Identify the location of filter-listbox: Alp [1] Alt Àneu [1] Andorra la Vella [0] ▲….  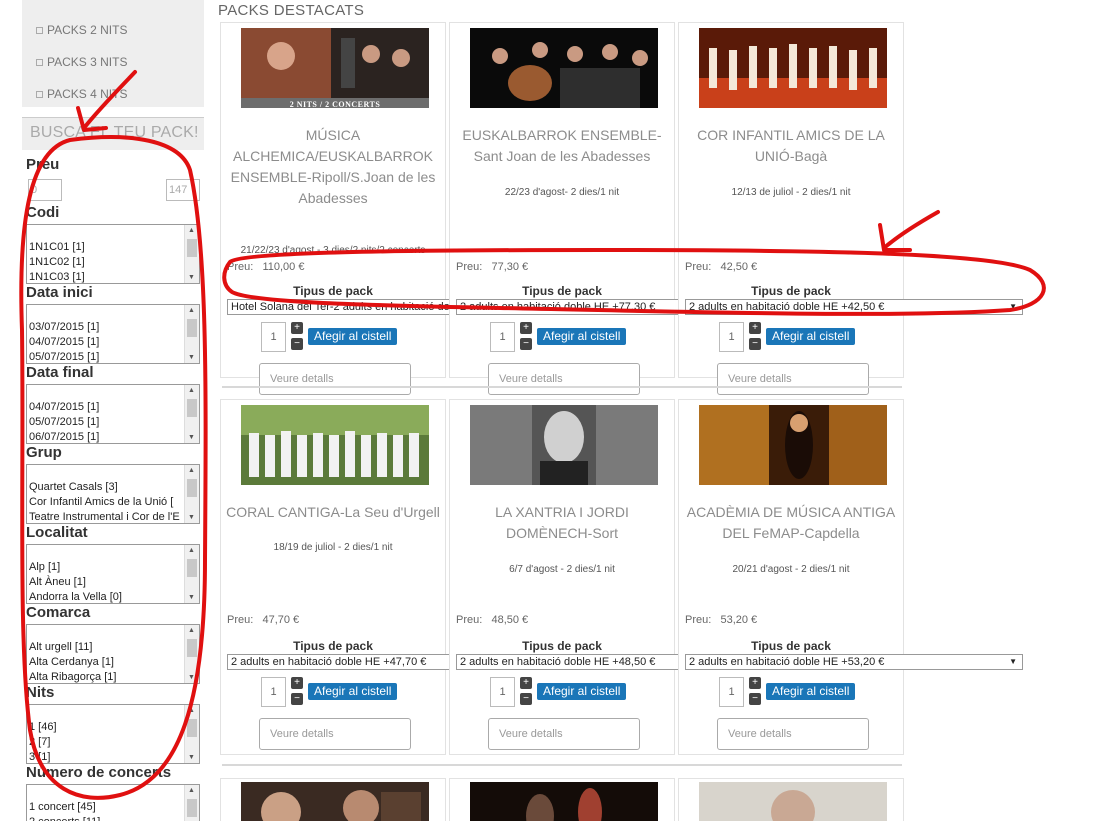
(113, 574).